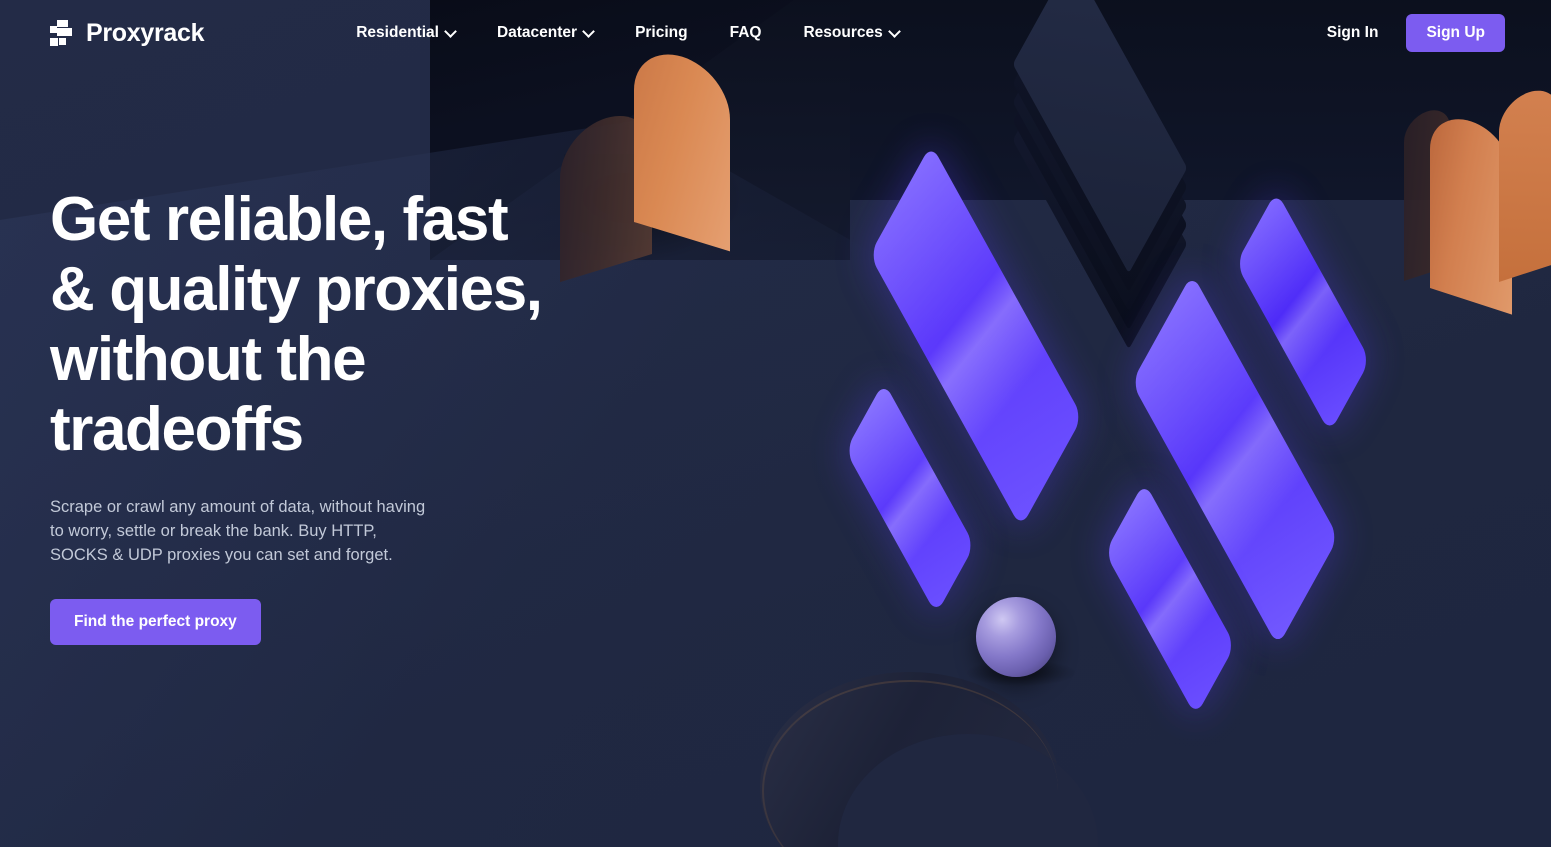  I want to click on find-the-perfect-proxy-button: Find the perfect proxy, so click(155, 622).